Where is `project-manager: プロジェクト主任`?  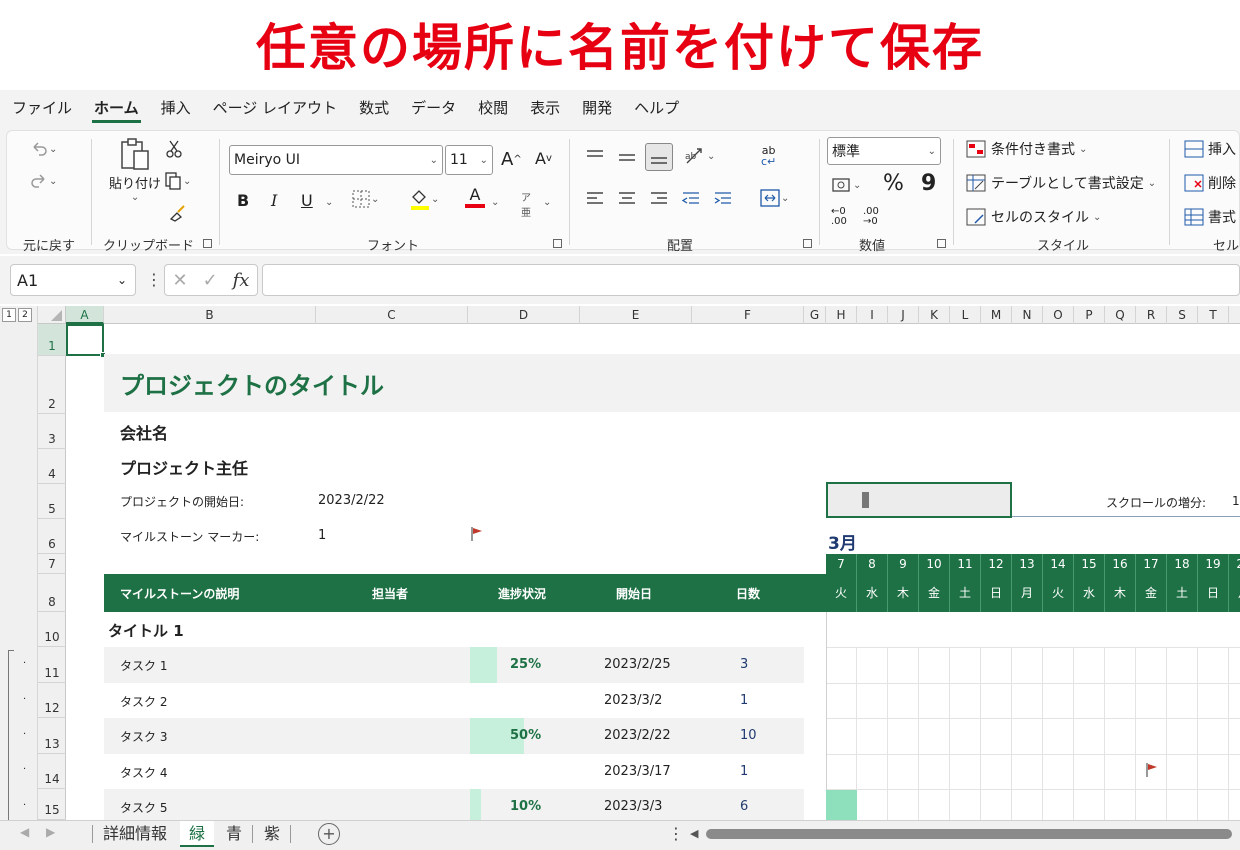 project-manager: プロジェクト主任 is located at coordinates (184, 467).